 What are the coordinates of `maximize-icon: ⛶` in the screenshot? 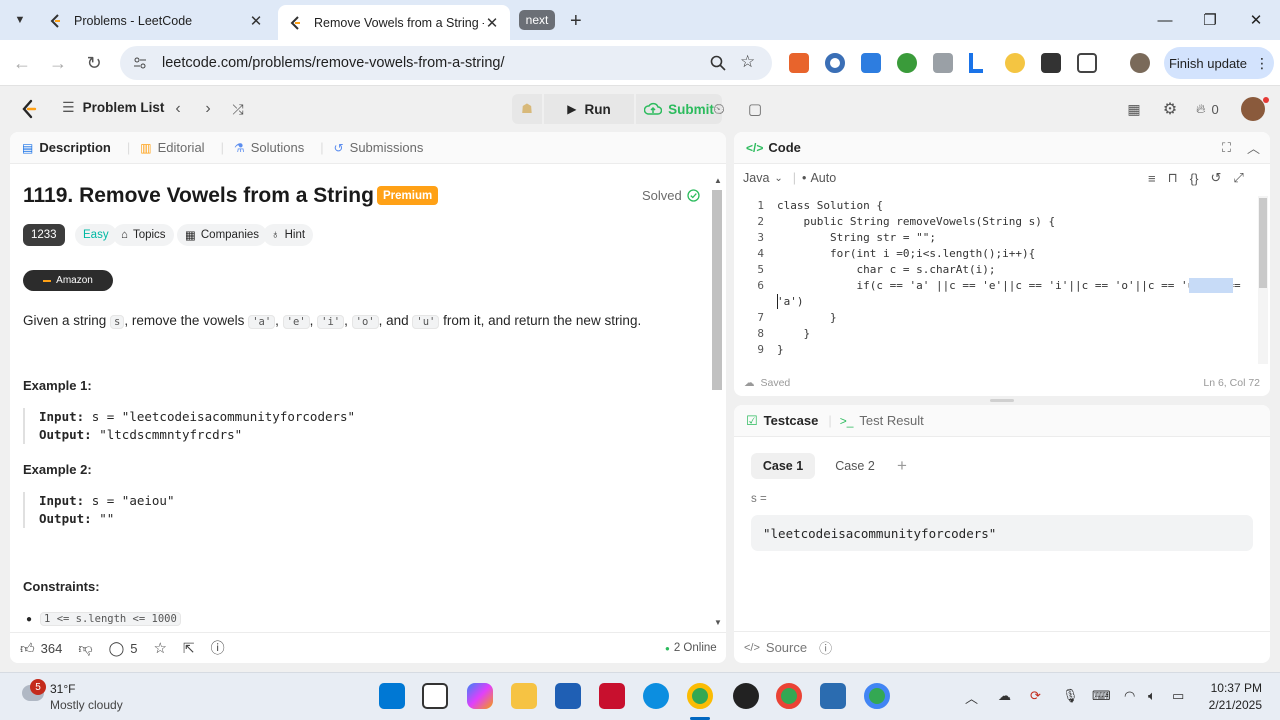 It's located at (1226, 148).